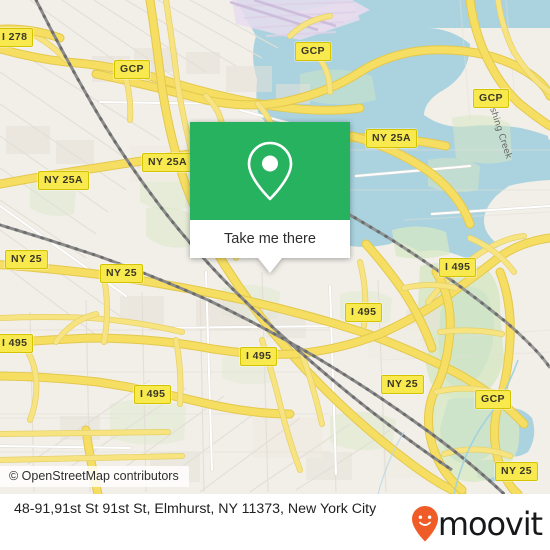  Describe the element at coordinates (424, 524) in the screenshot. I see `moovit-smiley-pin-icon` at that location.